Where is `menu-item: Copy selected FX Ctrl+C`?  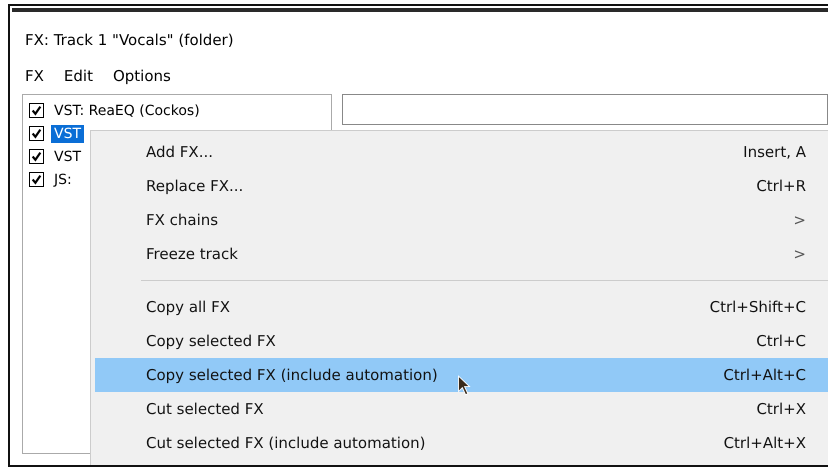
menu-item: Copy selected FX Ctrl+C is located at coordinates (459, 341).